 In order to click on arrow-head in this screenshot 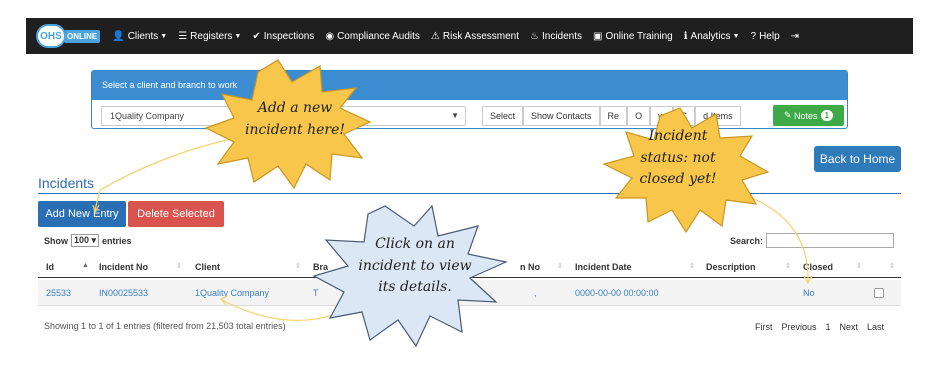, I will do `click(224, 300)`.